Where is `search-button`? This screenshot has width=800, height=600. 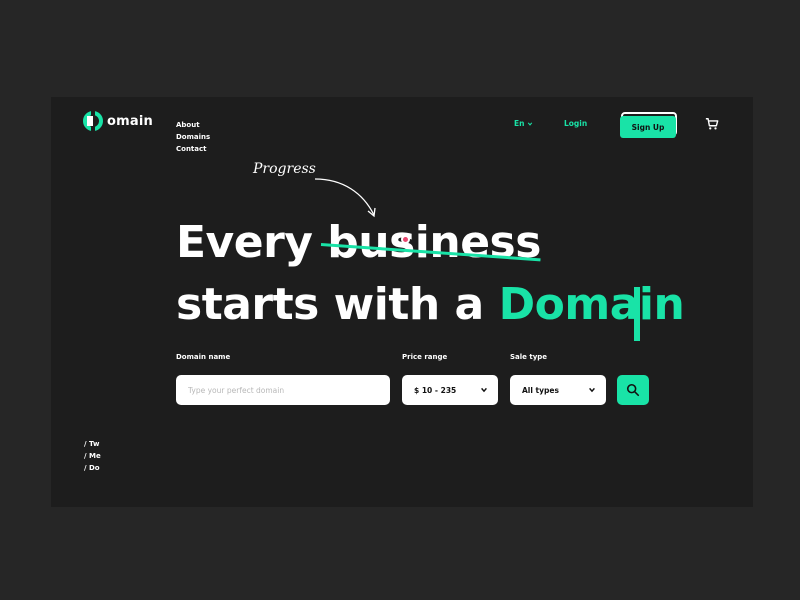
search-button is located at coordinates (633, 390).